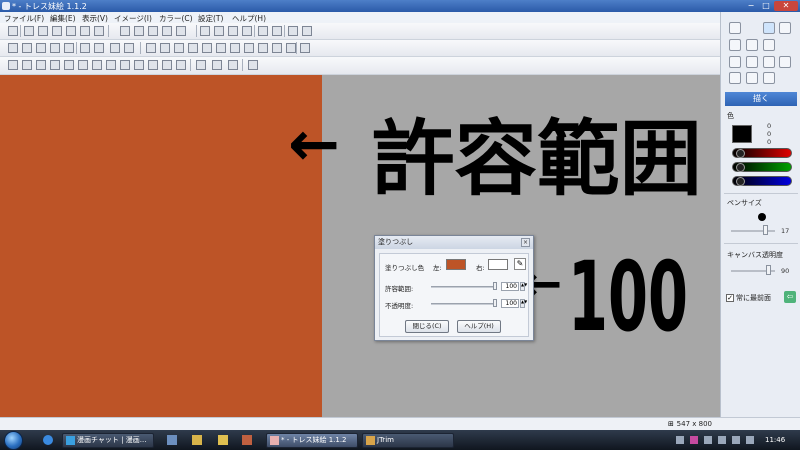 This screenshot has height=450, width=800. I want to click on copy-icon, so click(752, 62).